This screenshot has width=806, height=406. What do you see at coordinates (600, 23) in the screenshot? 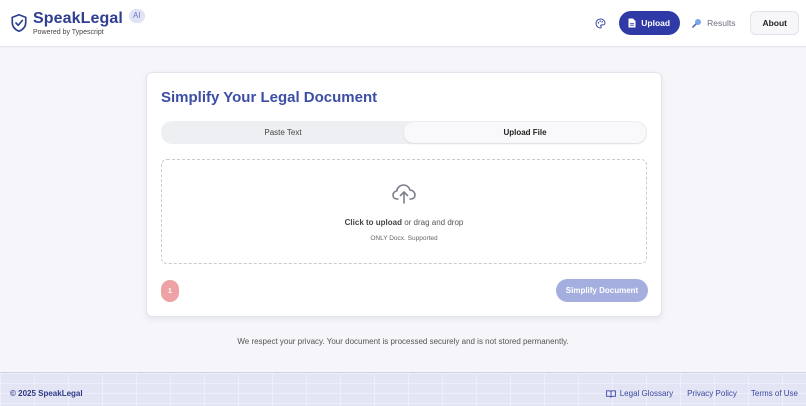
I see `palette-icon` at bounding box center [600, 23].